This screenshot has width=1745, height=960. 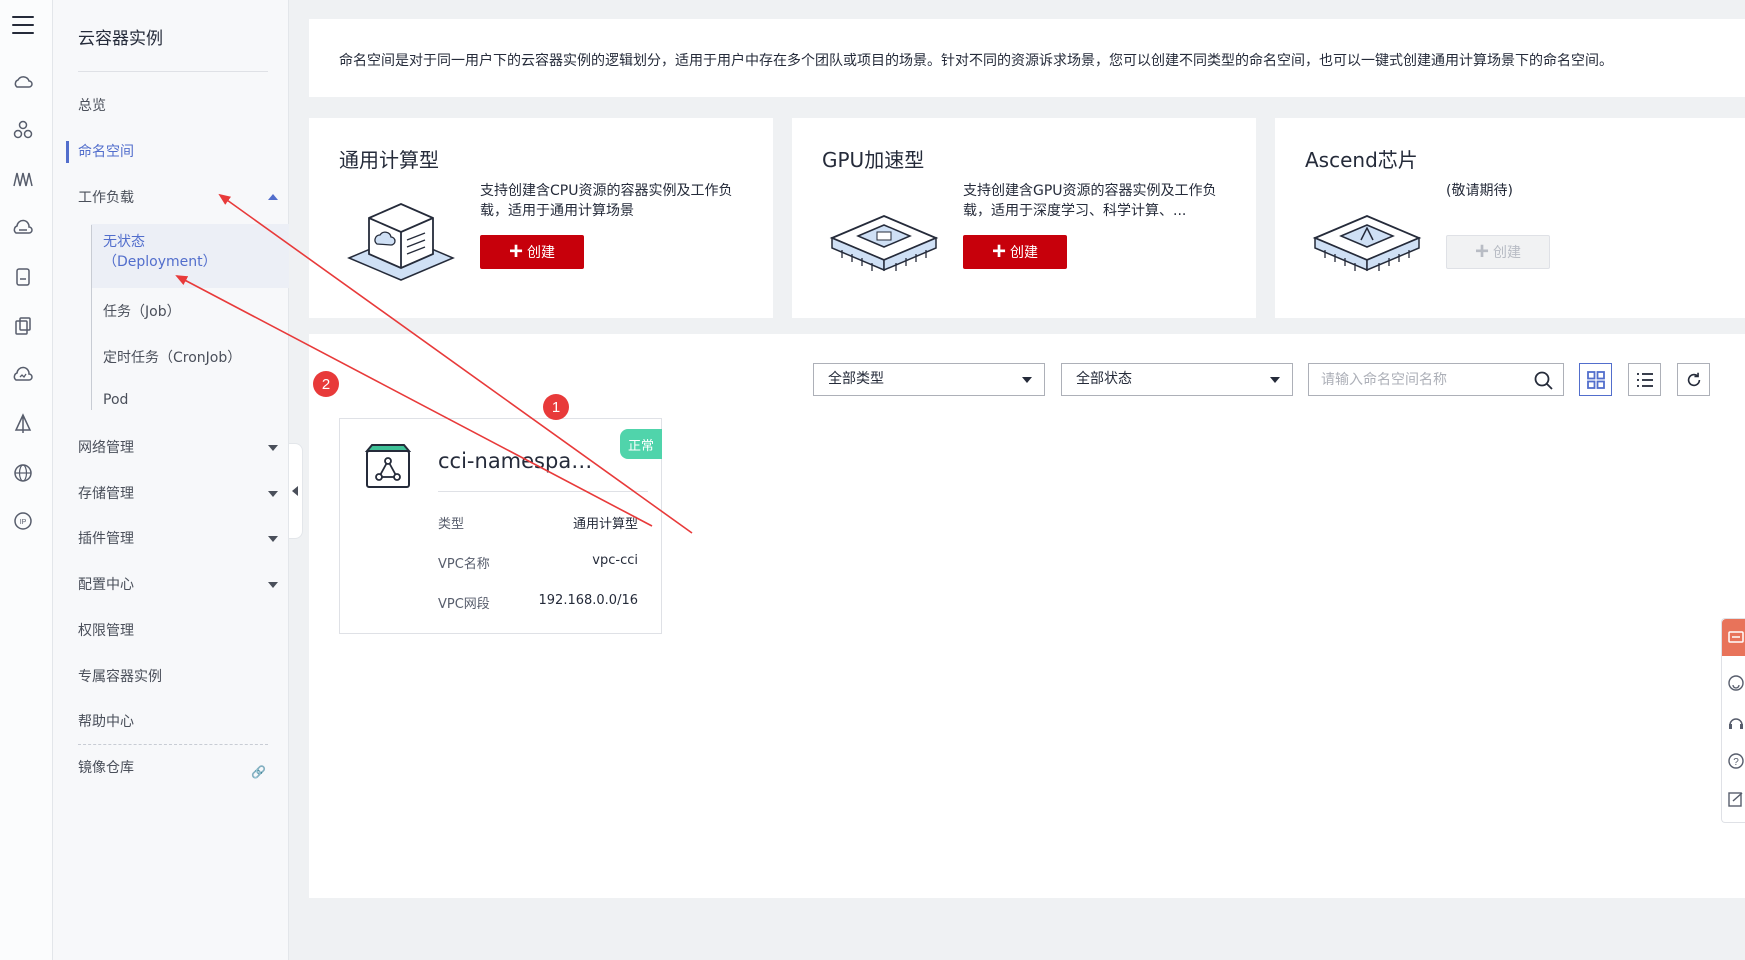 What do you see at coordinates (178, 677) in the screenshot?
I see `sidebar-item-dedicated: 专属容器实例` at bounding box center [178, 677].